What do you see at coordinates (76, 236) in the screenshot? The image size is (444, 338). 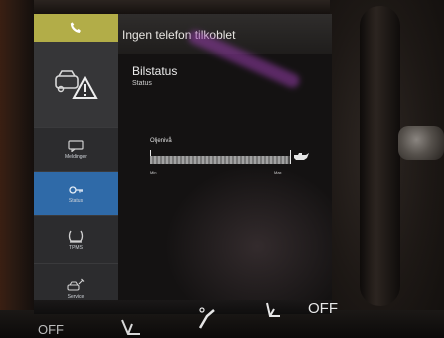 I see `tire-pressure-icon` at bounding box center [76, 236].